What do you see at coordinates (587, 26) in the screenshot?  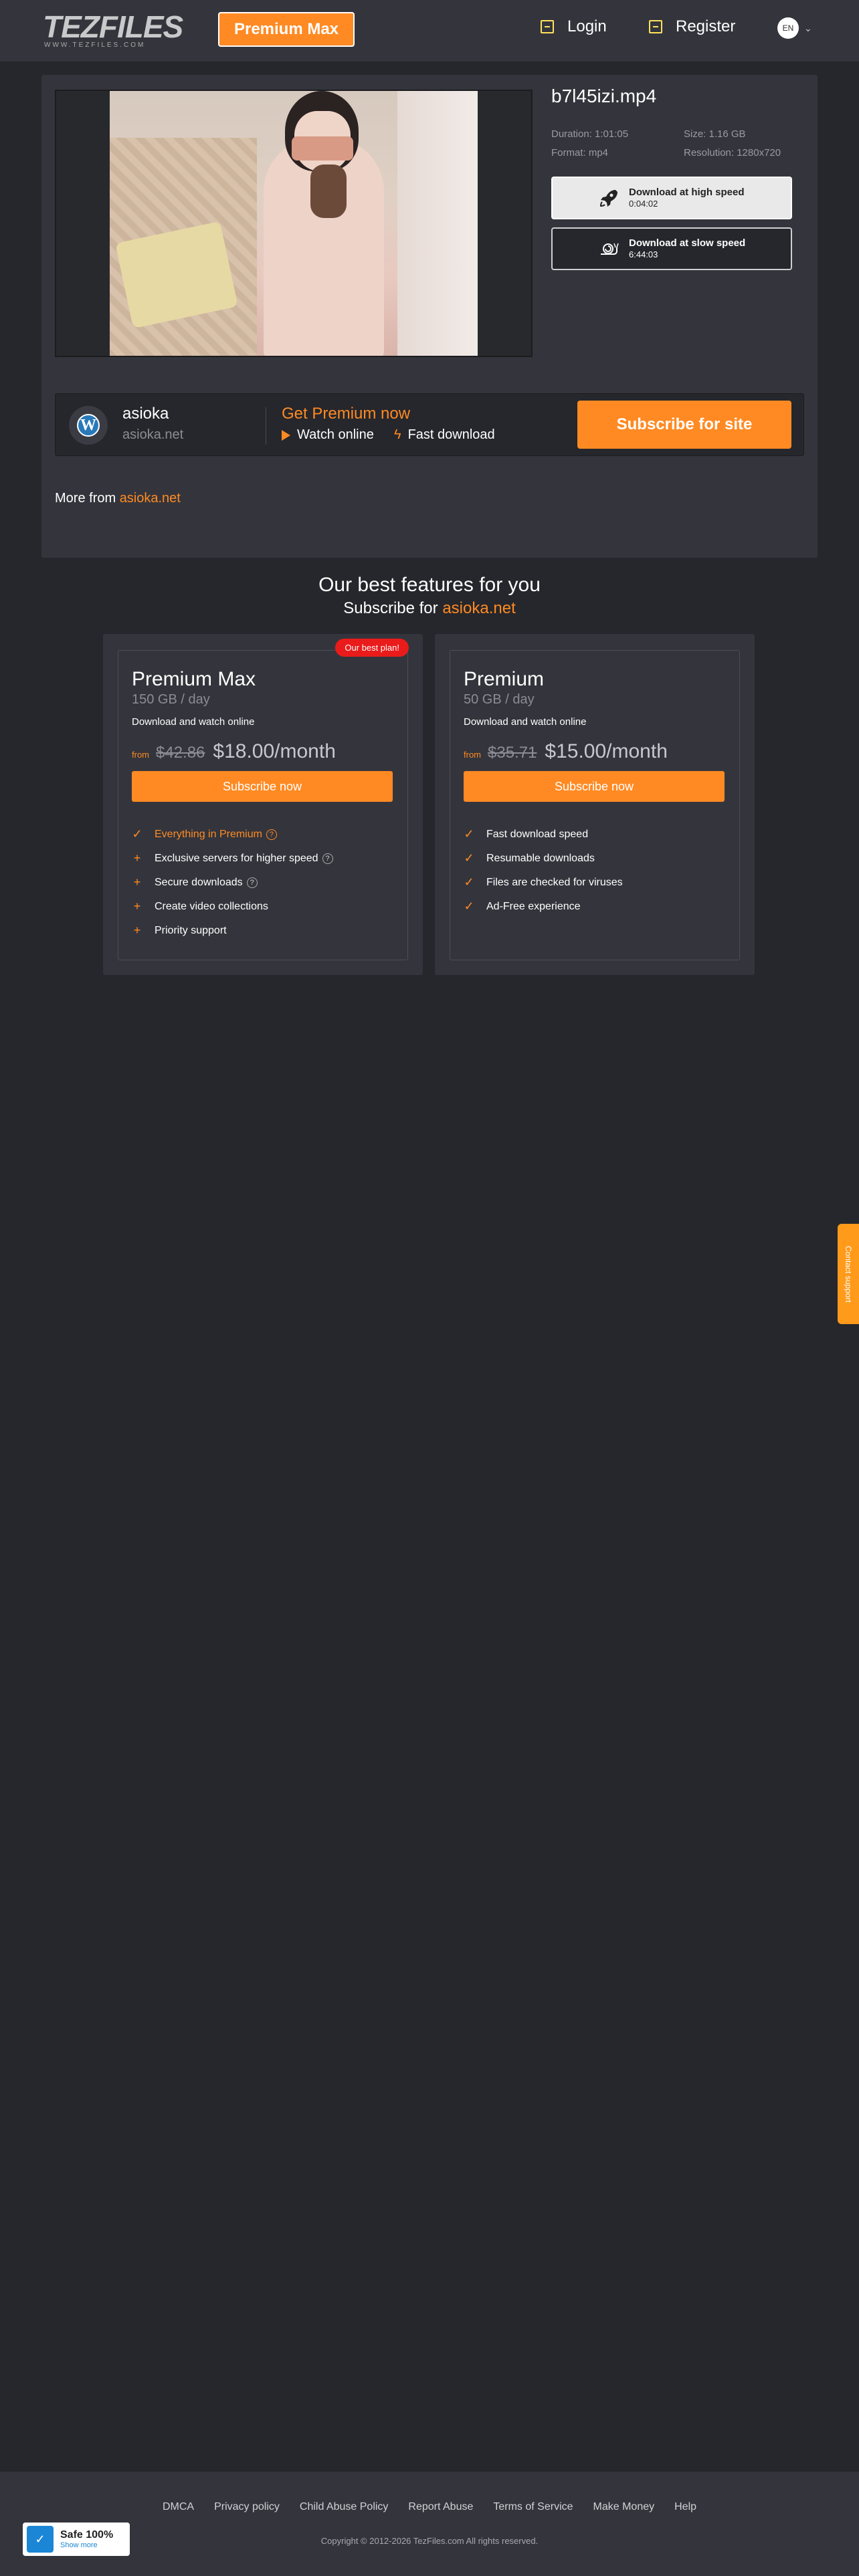 I see `login-label: Login` at bounding box center [587, 26].